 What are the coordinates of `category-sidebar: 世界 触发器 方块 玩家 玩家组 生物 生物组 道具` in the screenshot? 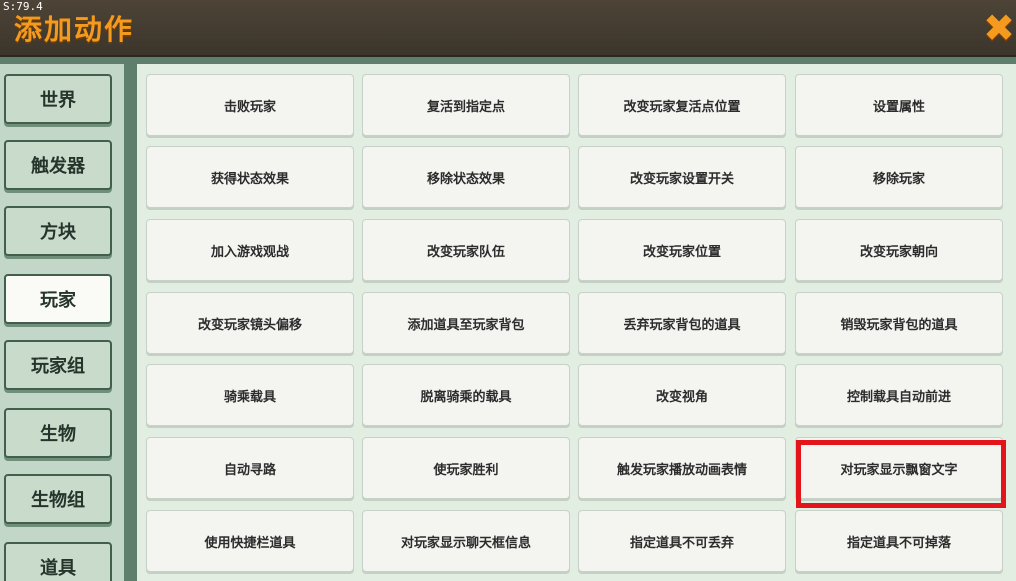 It's located at (62, 322).